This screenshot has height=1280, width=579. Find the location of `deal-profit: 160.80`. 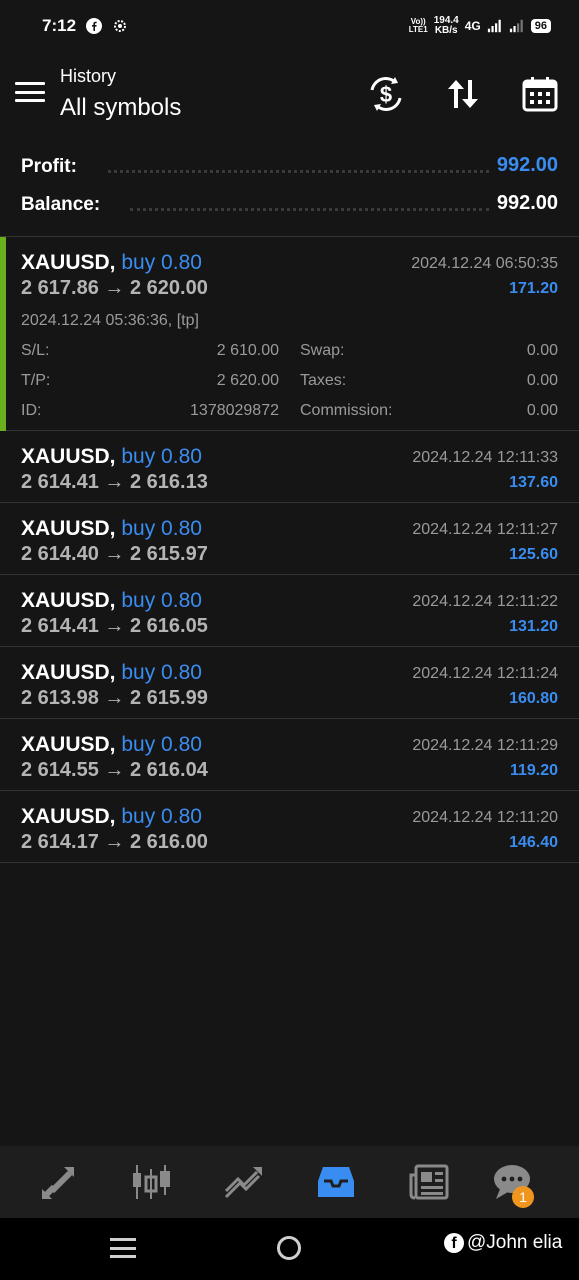

deal-profit: 160.80 is located at coordinates (533, 698).